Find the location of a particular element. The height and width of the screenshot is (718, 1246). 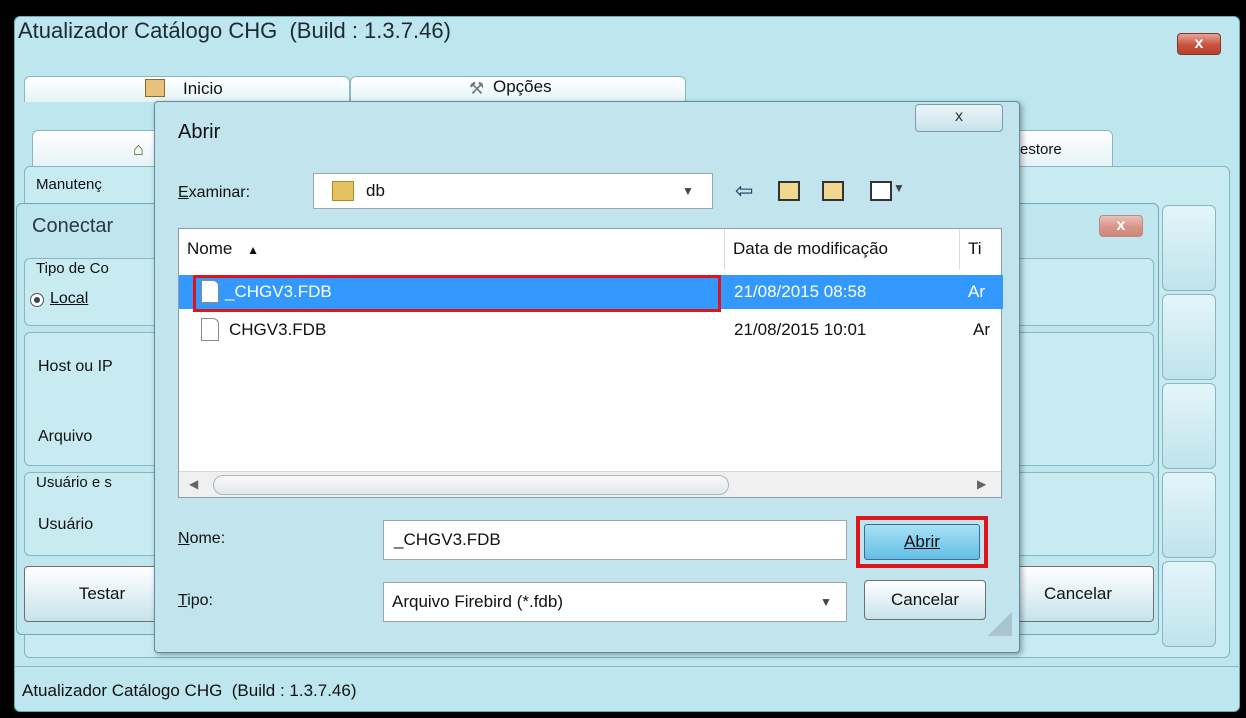

look-in-value: db is located at coordinates (375, 190).